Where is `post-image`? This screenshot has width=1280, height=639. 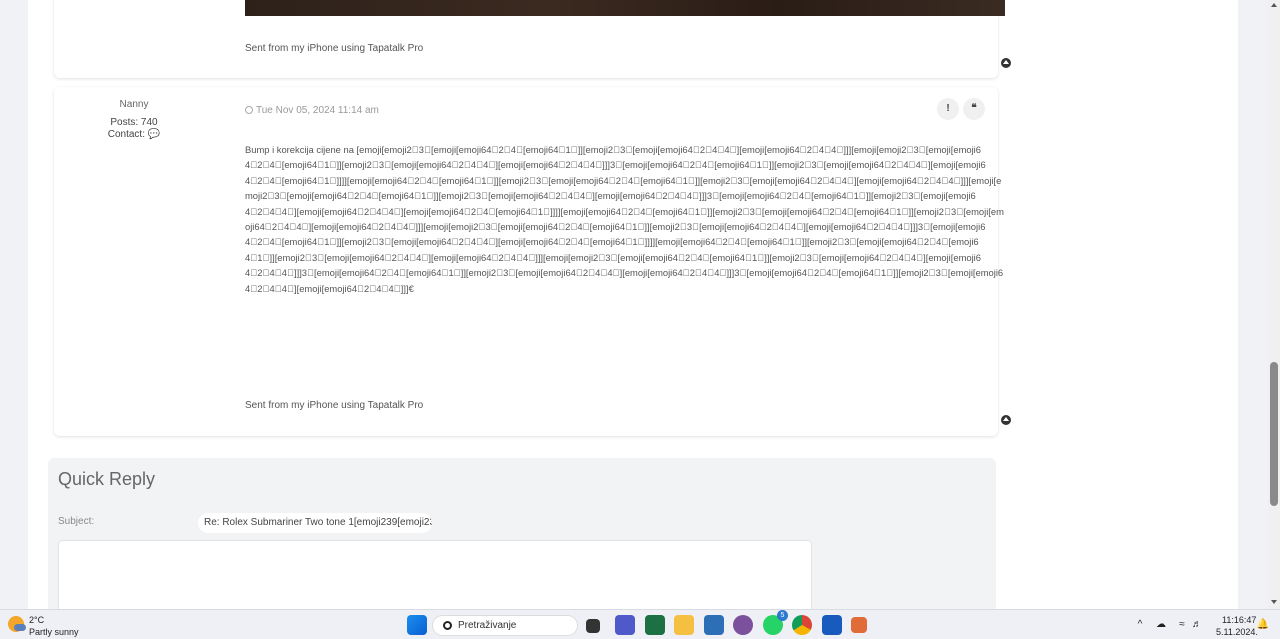
post-image is located at coordinates (625, 8).